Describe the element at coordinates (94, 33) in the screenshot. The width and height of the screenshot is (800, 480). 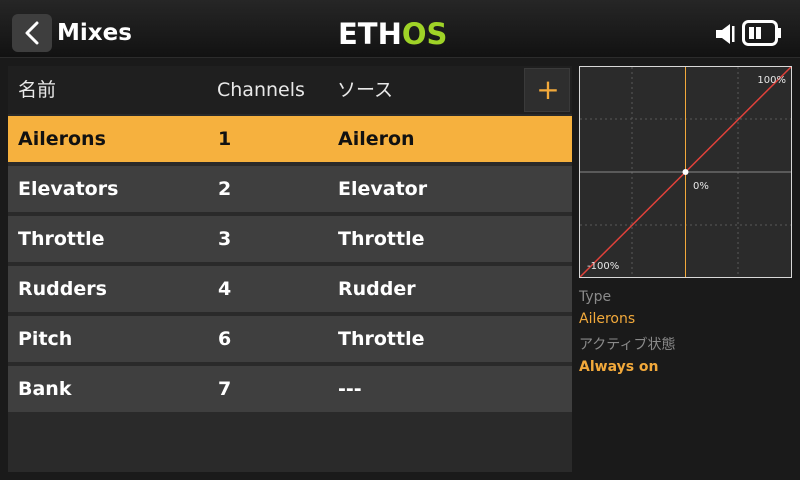
I see `page-title: Mixes` at that location.